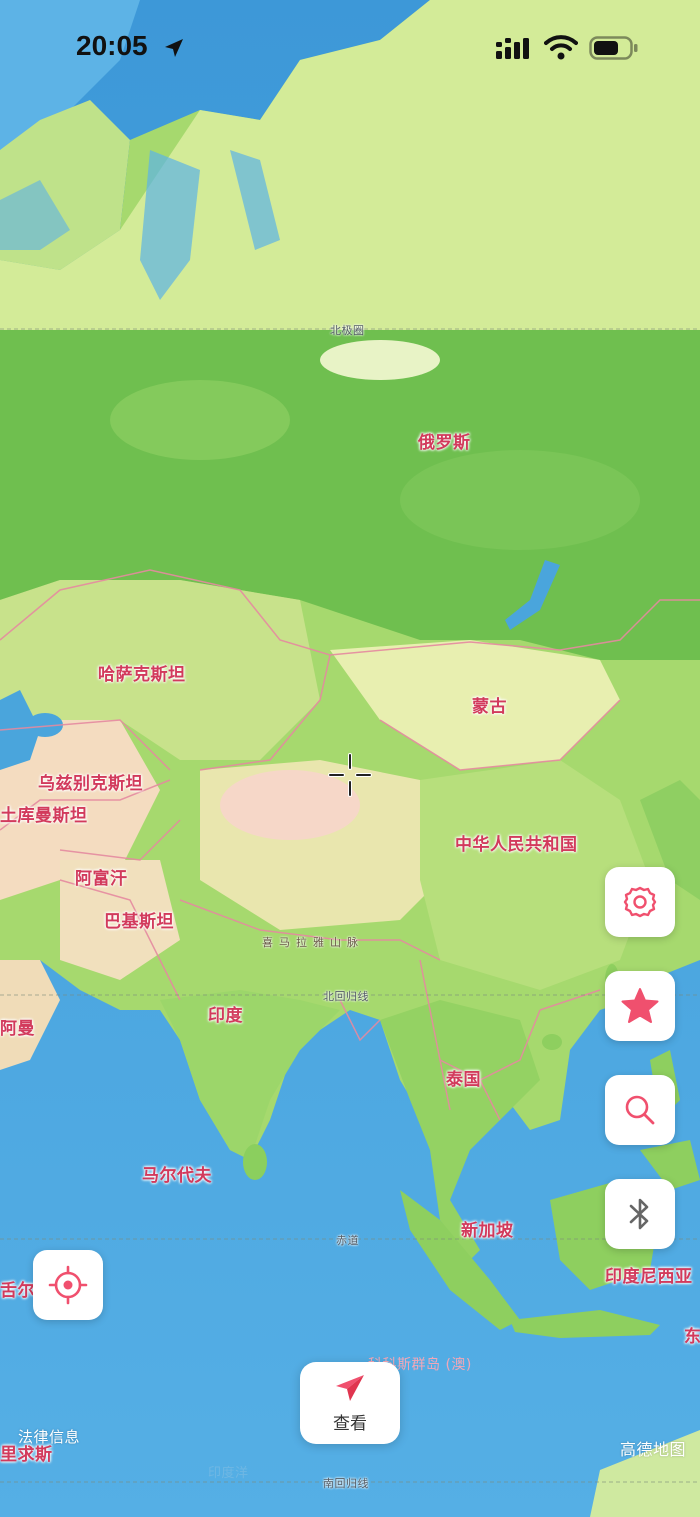 The width and height of the screenshot is (700, 1517). What do you see at coordinates (346, 996) in the screenshot?
I see `tropic-of-cancer-label: 北回归线` at bounding box center [346, 996].